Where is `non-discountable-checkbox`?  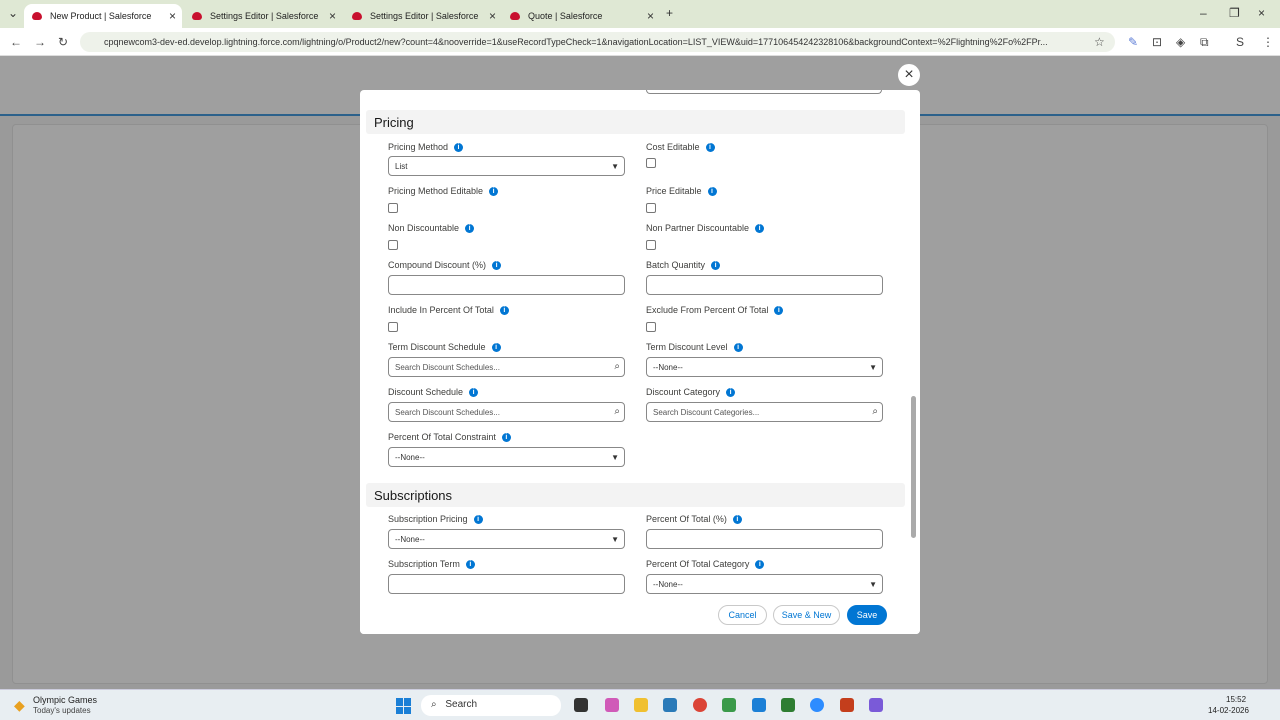
non-discountable-checkbox is located at coordinates (393, 245).